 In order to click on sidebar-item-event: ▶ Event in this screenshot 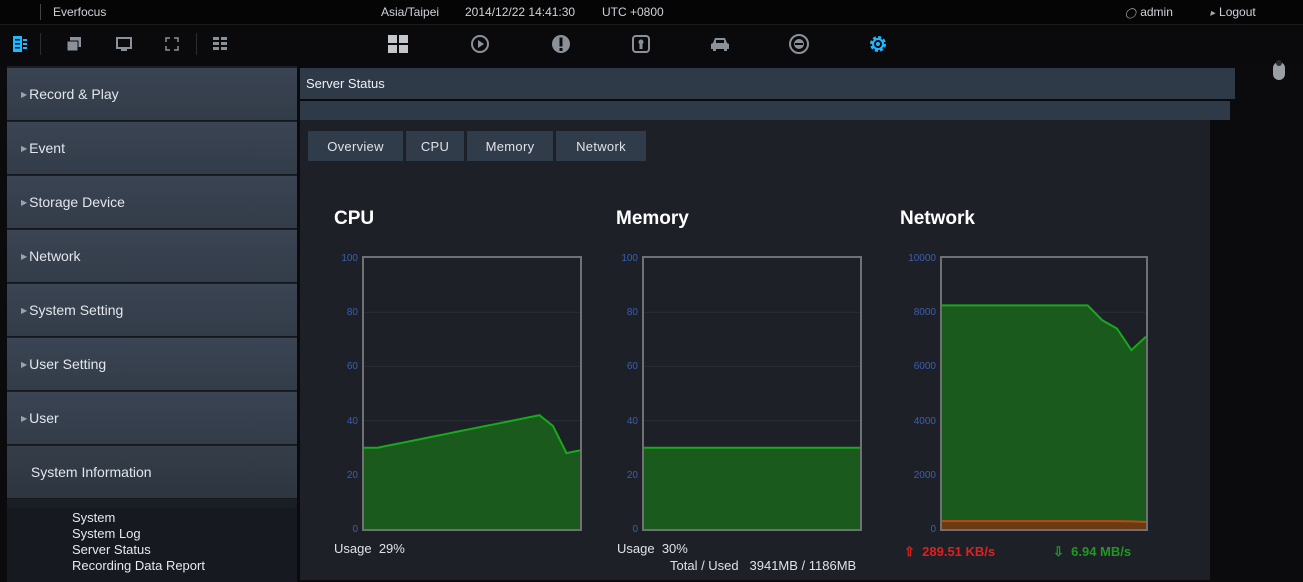, I will do `click(152, 148)`.